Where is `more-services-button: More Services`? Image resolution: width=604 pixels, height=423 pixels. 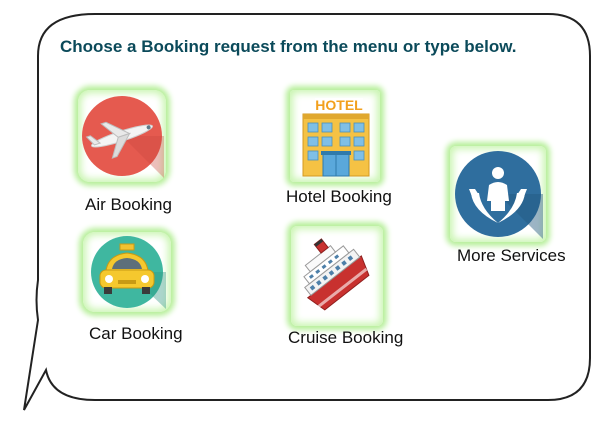 more-services-button: More Services is located at coordinates (517, 208).